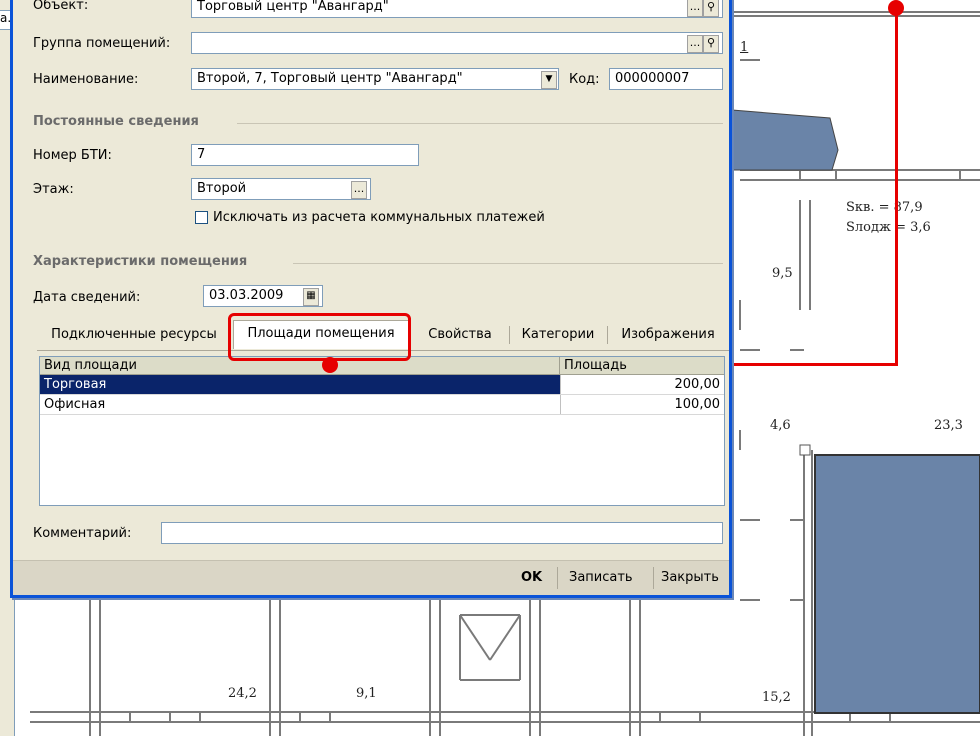 The height and width of the screenshot is (736, 980). What do you see at coordinates (140, 261) in the screenshot?
I see `section-characteristics-title: Характеристики помещения` at bounding box center [140, 261].